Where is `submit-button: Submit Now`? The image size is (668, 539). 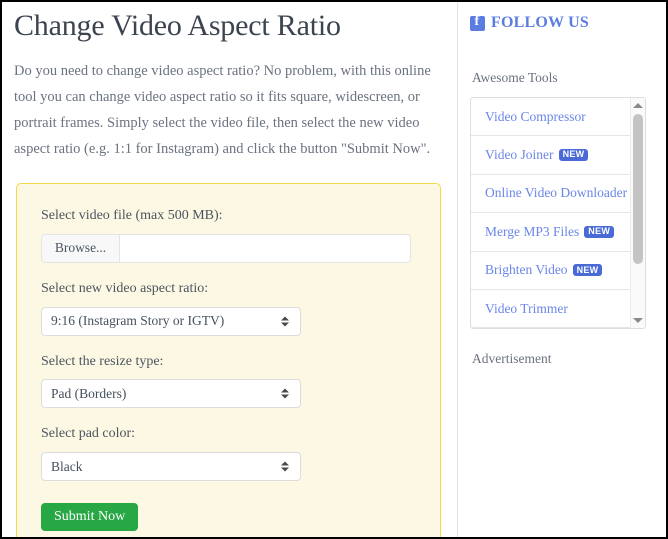 submit-button: Submit Now is located at coordinates (90, 517).